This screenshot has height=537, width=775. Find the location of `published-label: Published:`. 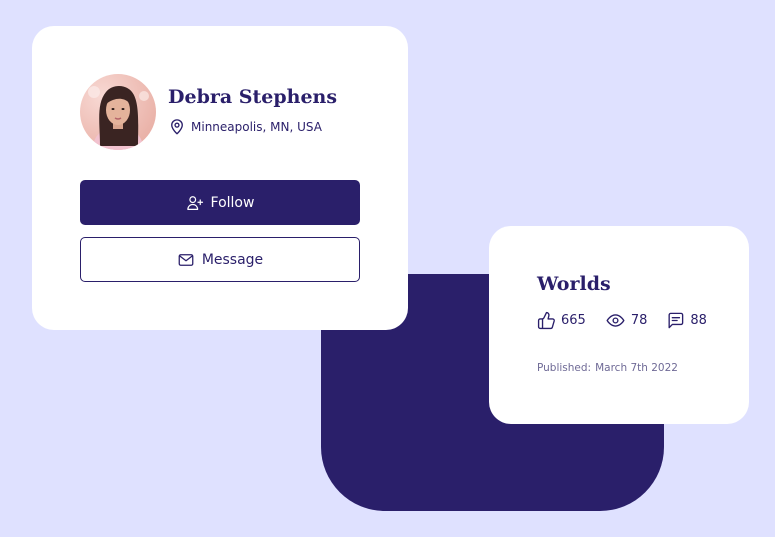

published-label: Published: is located at coordinates (564, 368).